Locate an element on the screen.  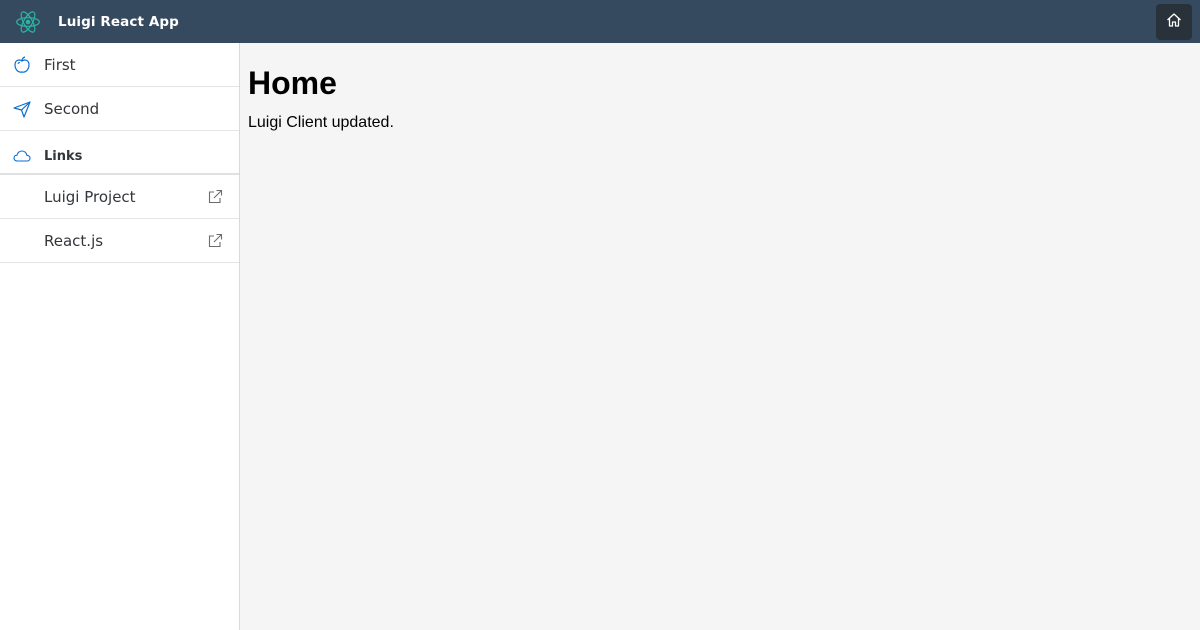
shellbar: Luigi React App is located at coordinates (600, 21).